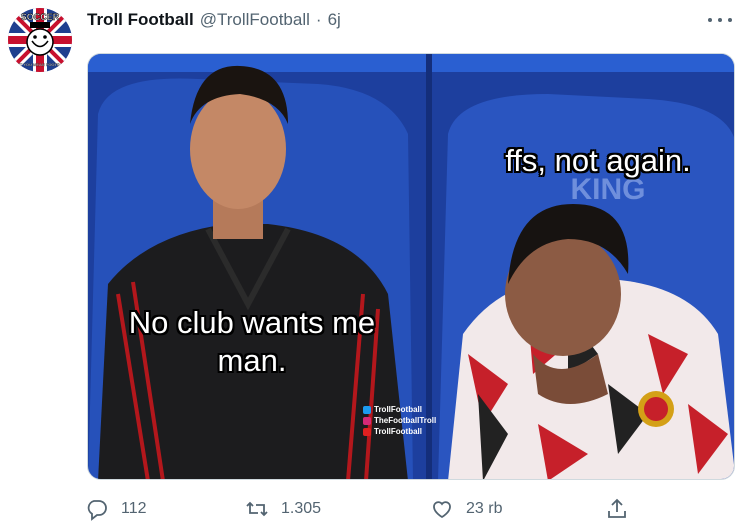 The image size is (750, 530). Describe the element at coordinates (367, 431) in the screenshot. I see `v-icon` at that location.